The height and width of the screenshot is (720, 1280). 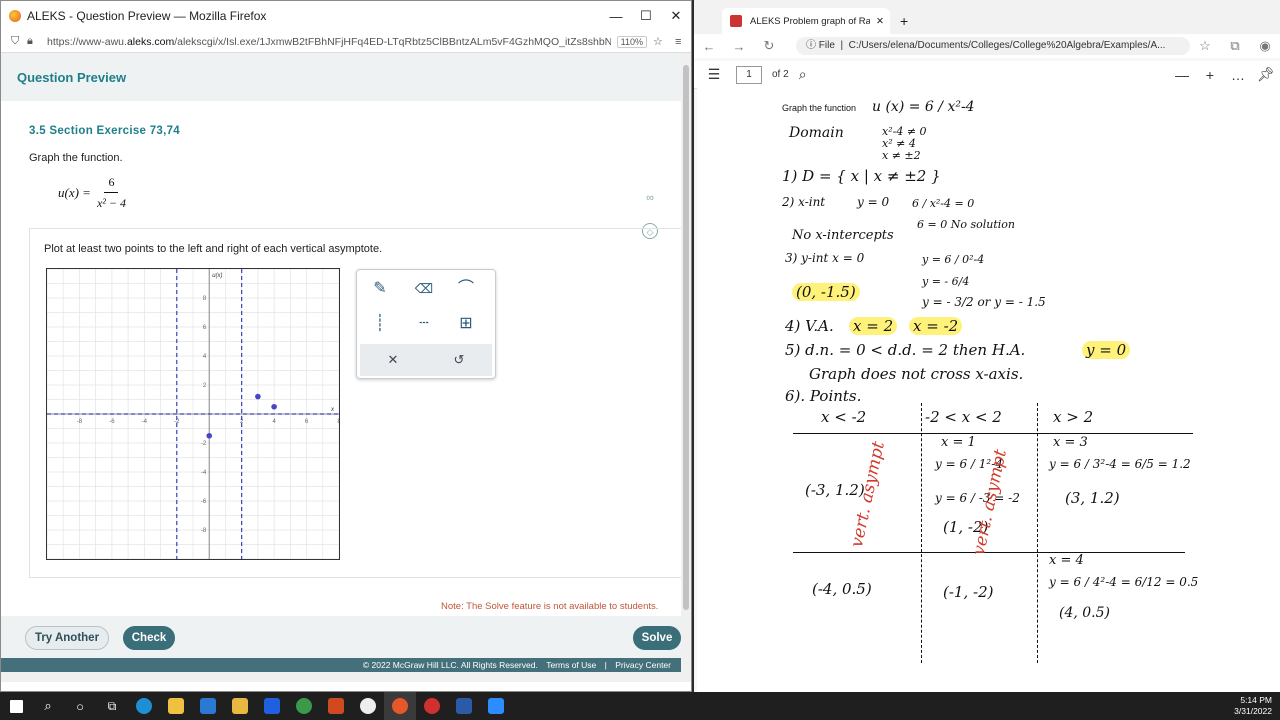 I want to click on zoom-level: 110%, so click(x=631, y=41).